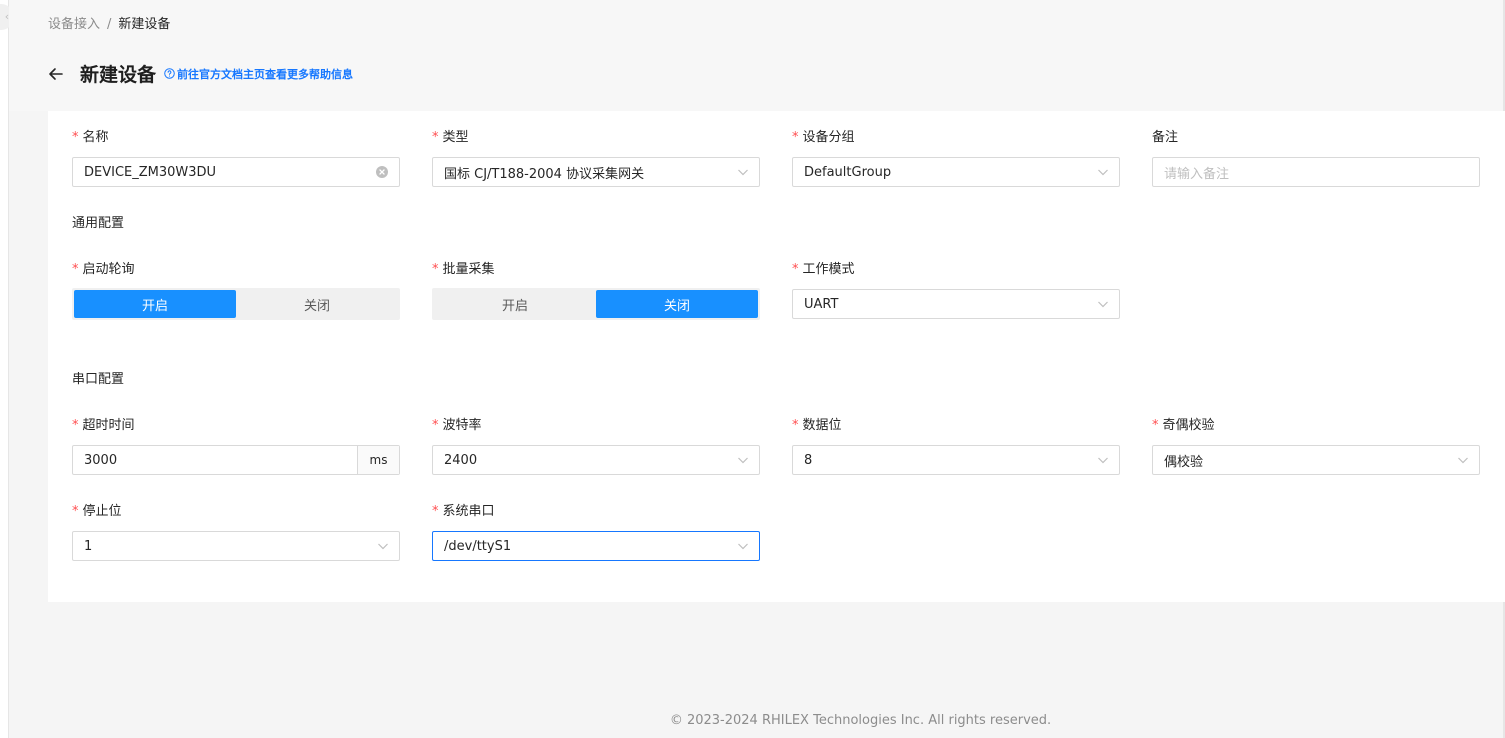 Image resolution: width=1505 pixels, height=738 pixels. I want to click on title-row: 新建设备 前往官方文档主页查看更多帮助信息, so click(199, 73).